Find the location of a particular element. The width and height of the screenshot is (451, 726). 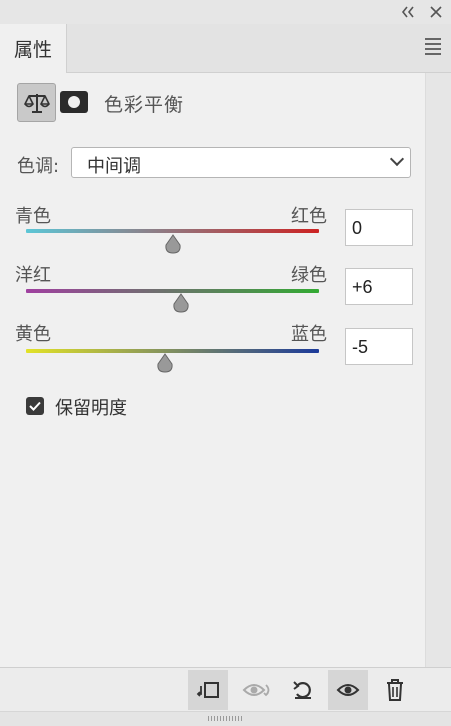

resize-grip-bar is located at coordinates (225, 718).